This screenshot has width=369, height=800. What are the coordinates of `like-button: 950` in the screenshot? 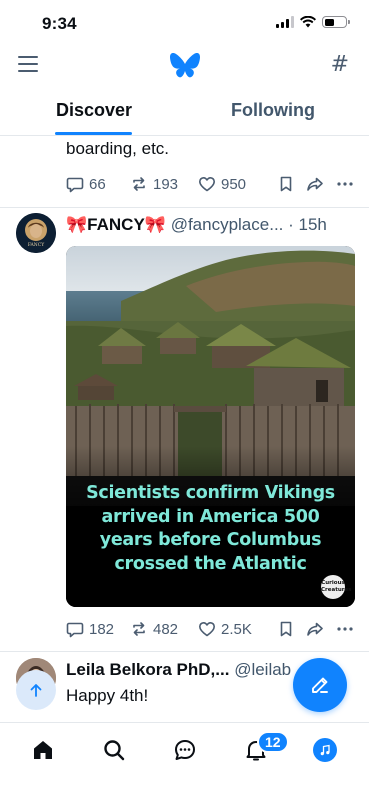 It's located at (238, 184).